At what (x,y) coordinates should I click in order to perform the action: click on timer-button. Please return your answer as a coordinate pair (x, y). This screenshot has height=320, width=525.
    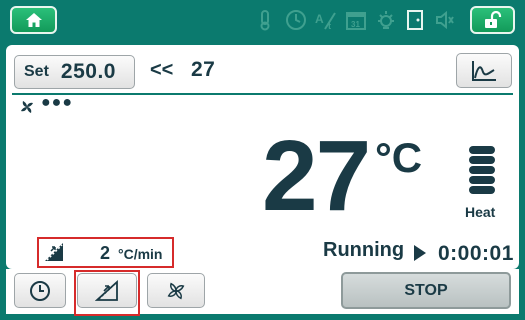
    Looking at the image, I should click on (40, 290).